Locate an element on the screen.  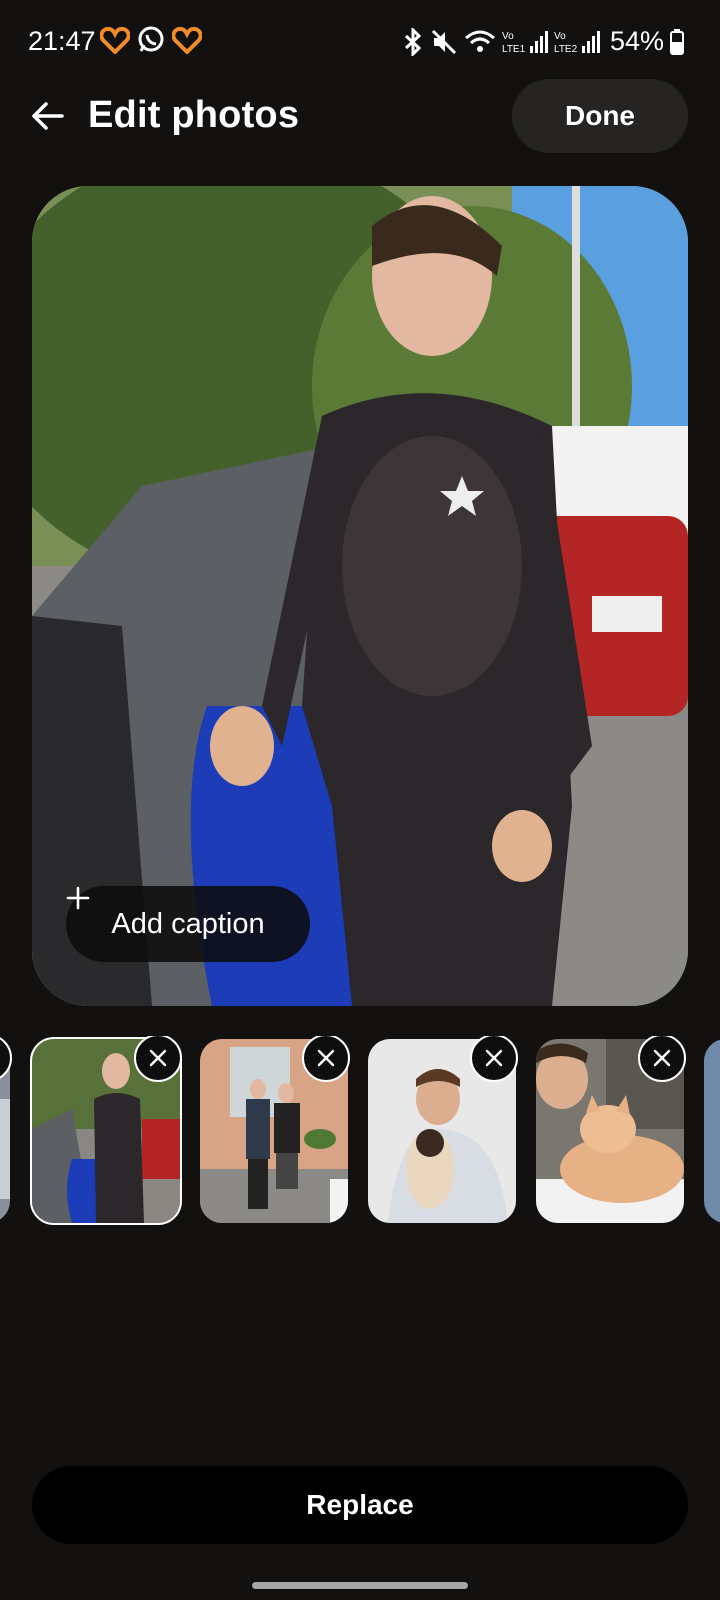
home-indicator is located at coordinates (360, 1585).